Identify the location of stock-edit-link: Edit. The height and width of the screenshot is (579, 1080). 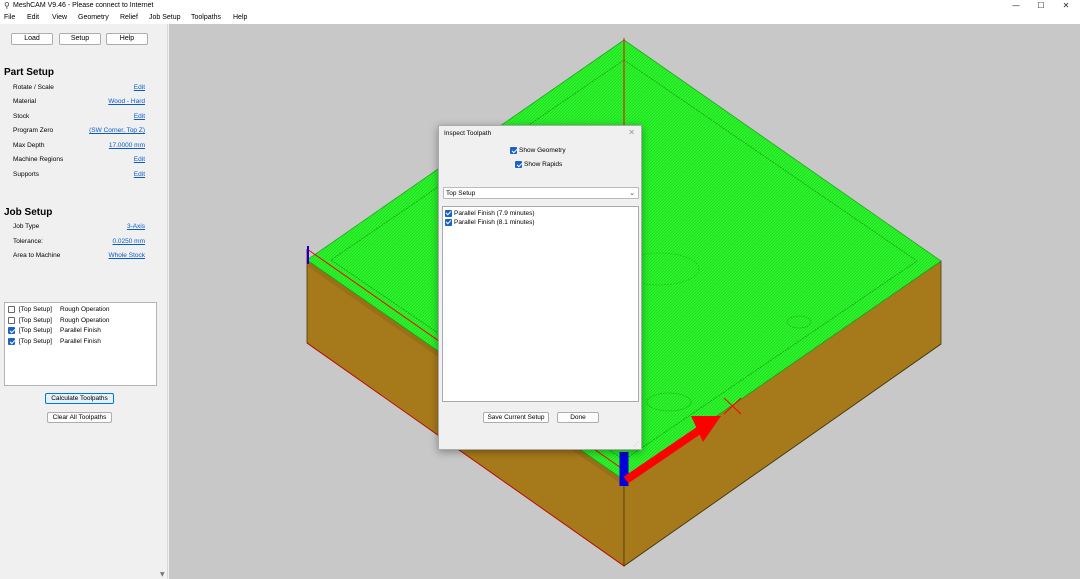
(139, 117).